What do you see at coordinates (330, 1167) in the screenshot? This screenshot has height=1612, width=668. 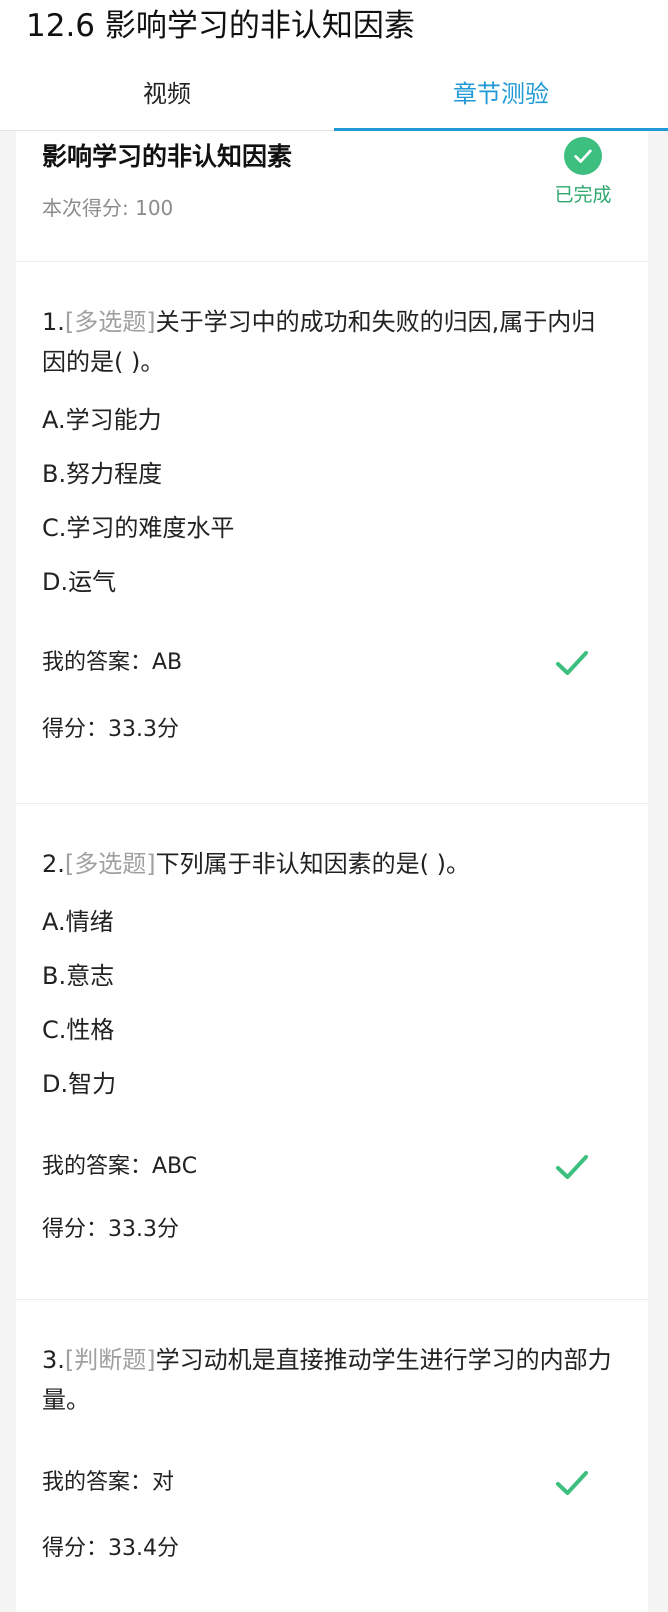 I see `my-answer-row: 我的答案：ABC` at bounding box center [330, 1167].